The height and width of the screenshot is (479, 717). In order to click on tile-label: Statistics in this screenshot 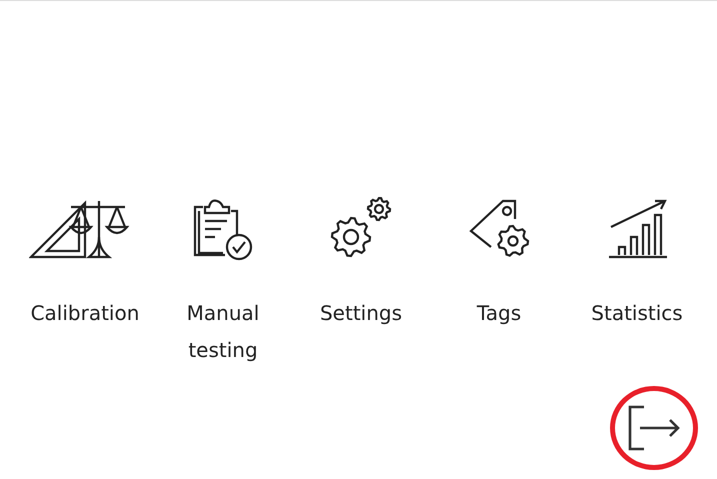, I will do `click(637, 313)`.